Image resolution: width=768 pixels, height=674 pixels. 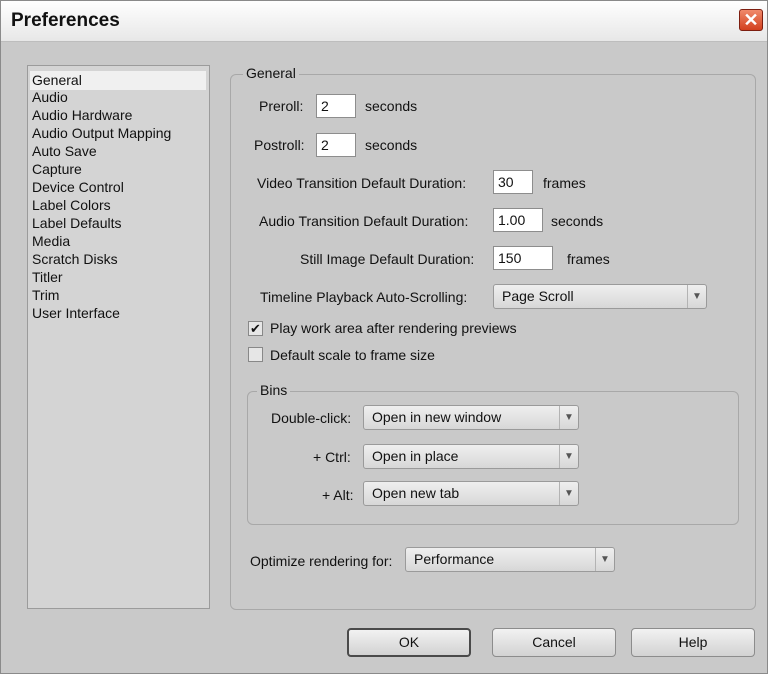 What do you see at coordinates (75, 259) in the screenshot?
I see `category-item-scratch-disks: Scratch Disks` at bounding box center [75, 259].